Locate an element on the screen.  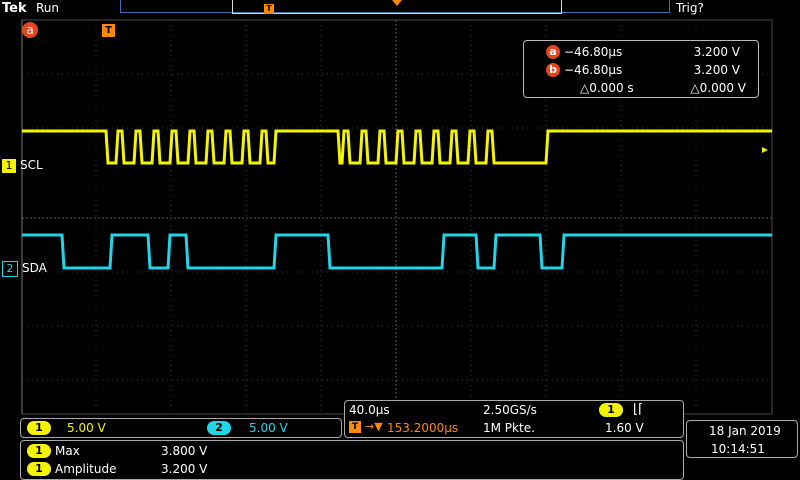
delta-voltage: △0.000 V is located at coordinates (718, 88).